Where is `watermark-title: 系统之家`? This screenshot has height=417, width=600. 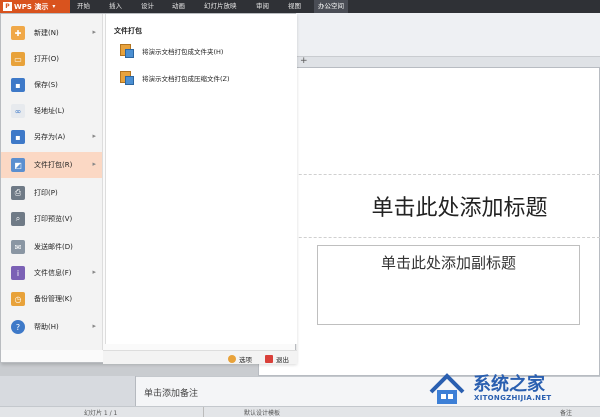
watermark-title: 系统之家 is located at coordinates (509, 384).